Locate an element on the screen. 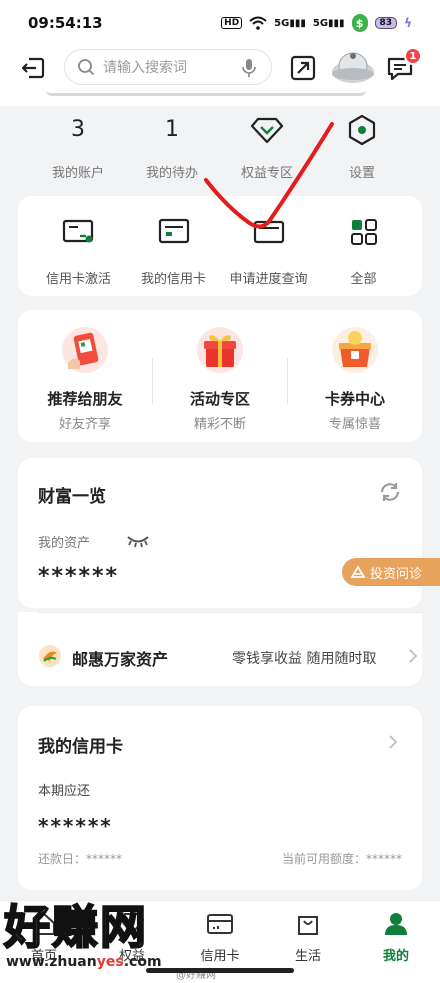 The height and width of the screenshot is (983, 440). message-badge: 1 is located at coordinates (413, 56).